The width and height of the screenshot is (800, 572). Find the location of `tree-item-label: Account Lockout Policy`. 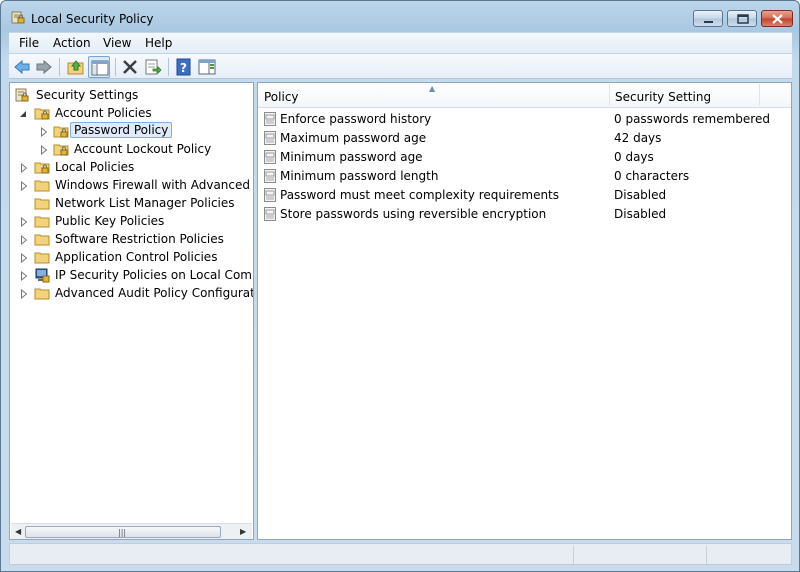

tree-item-label: Account Lockout Policy is located at coordinates (143, 149).